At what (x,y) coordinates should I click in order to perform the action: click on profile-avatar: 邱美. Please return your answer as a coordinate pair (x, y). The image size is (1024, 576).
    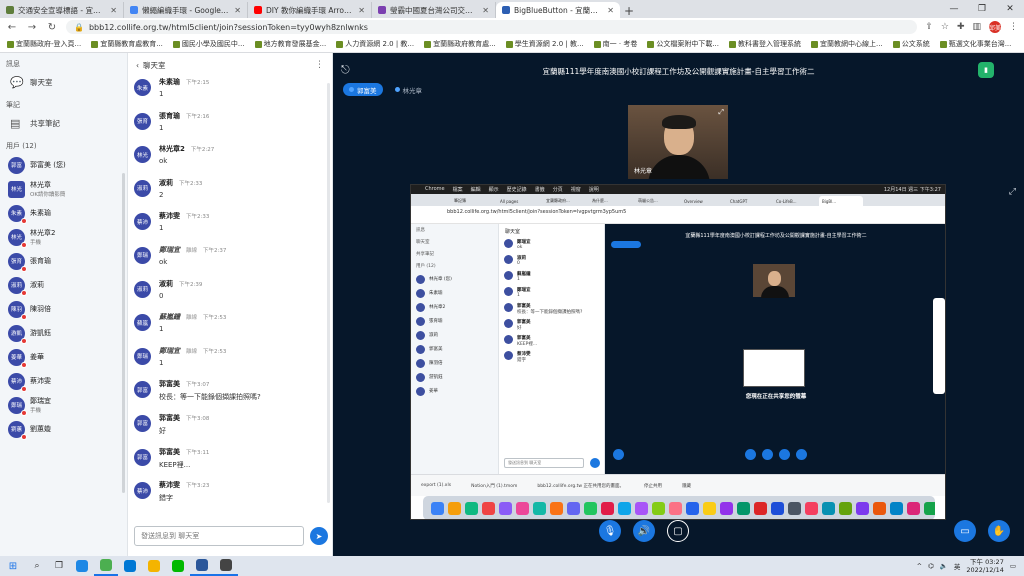
    Looking at the image, I should click on (995, 27).